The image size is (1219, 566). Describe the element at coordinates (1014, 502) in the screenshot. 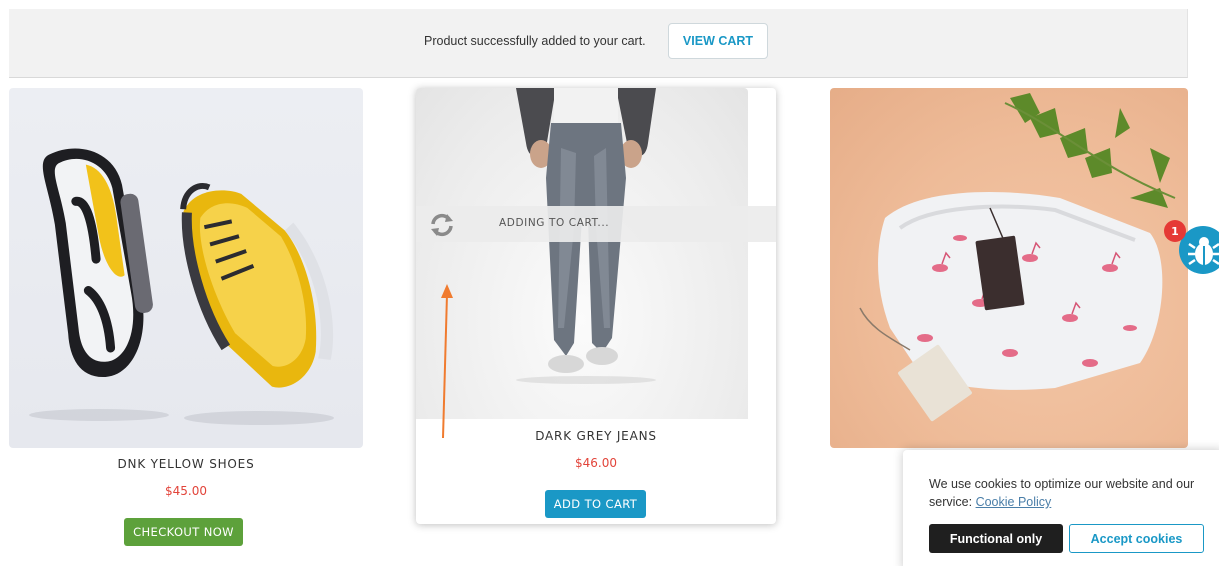

I see `cookie-policy-link: Cookie Policy` at that location.